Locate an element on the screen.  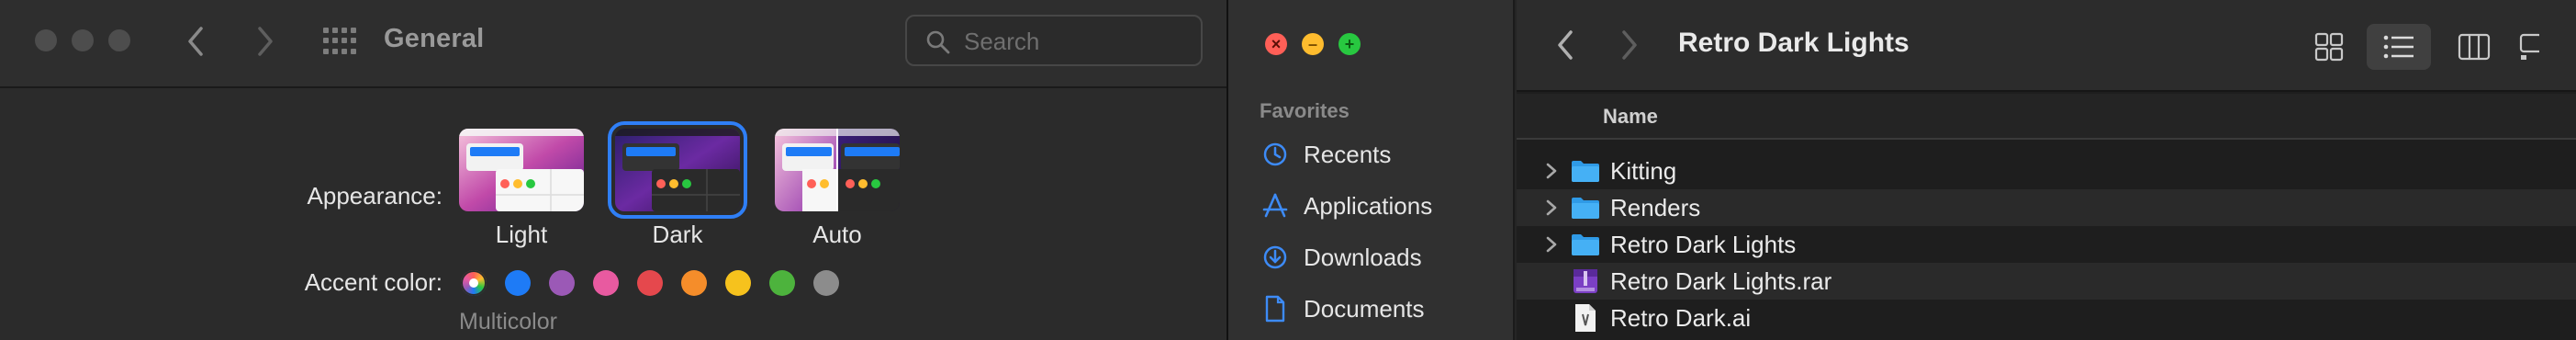
clock-icon is located at coordinates (1275, 154).